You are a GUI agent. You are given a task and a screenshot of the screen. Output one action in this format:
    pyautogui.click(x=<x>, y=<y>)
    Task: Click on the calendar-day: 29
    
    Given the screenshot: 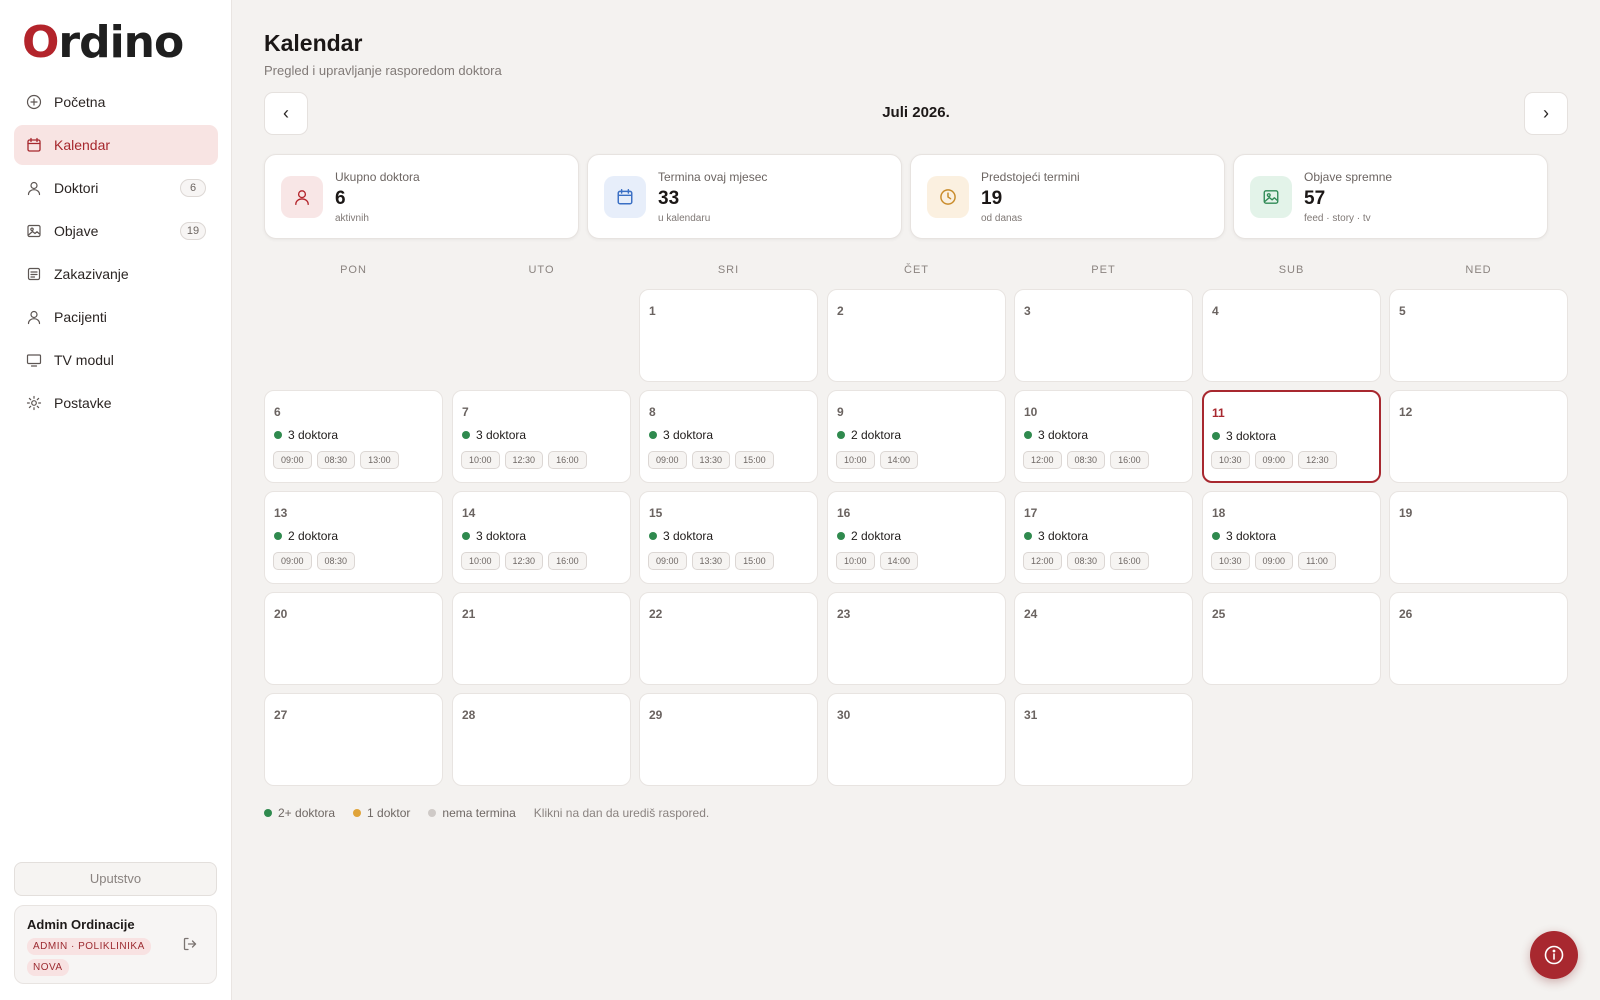 What is the action you would take?
    pyautogui.click(x=728, y=739)
    